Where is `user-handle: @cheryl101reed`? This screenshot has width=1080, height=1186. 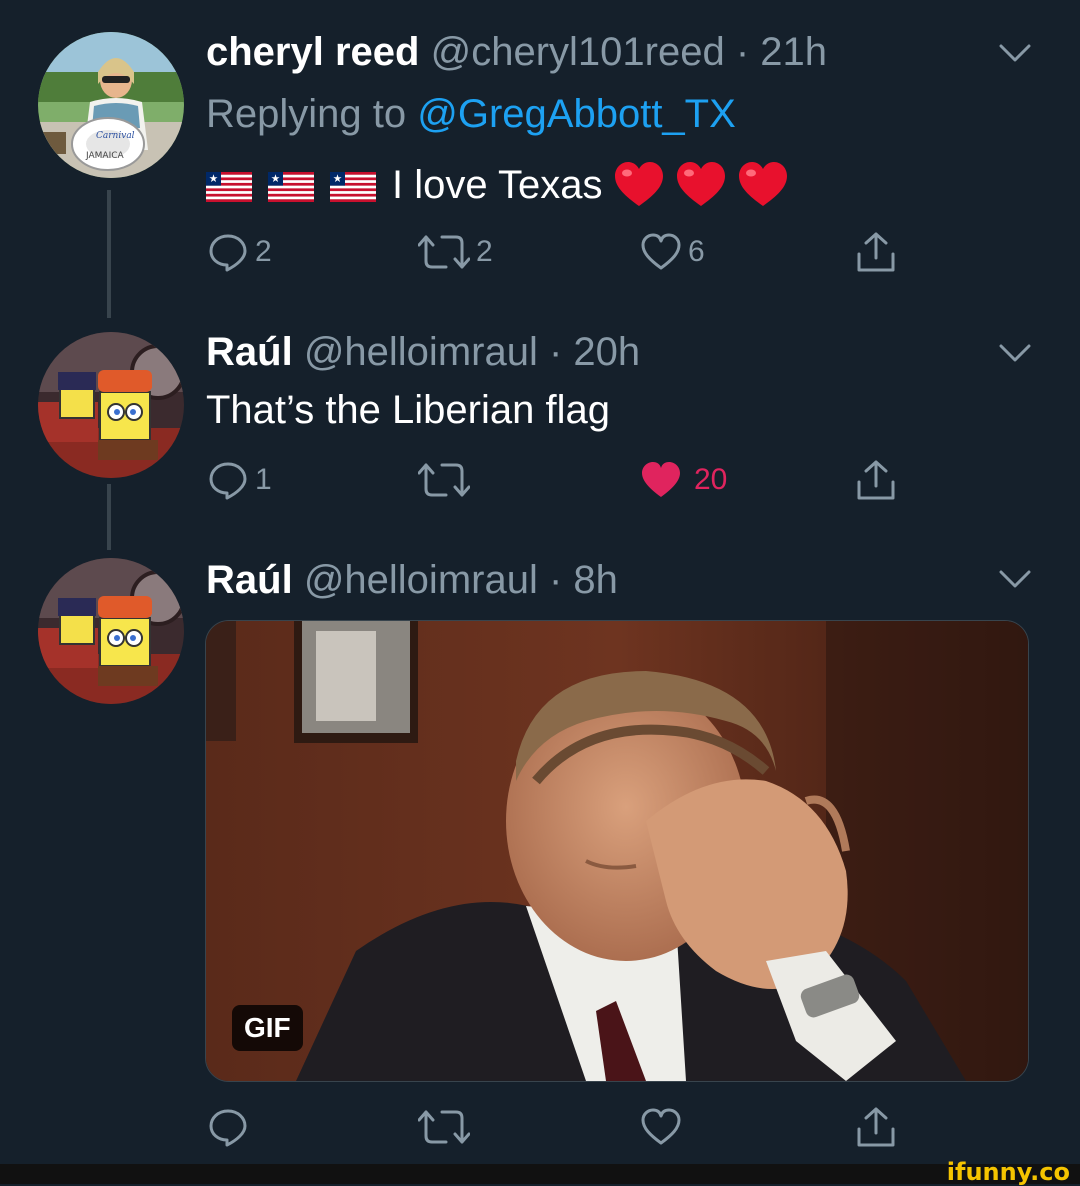
user-handle: @cheryl101reed is located at coordinates (578, 52).